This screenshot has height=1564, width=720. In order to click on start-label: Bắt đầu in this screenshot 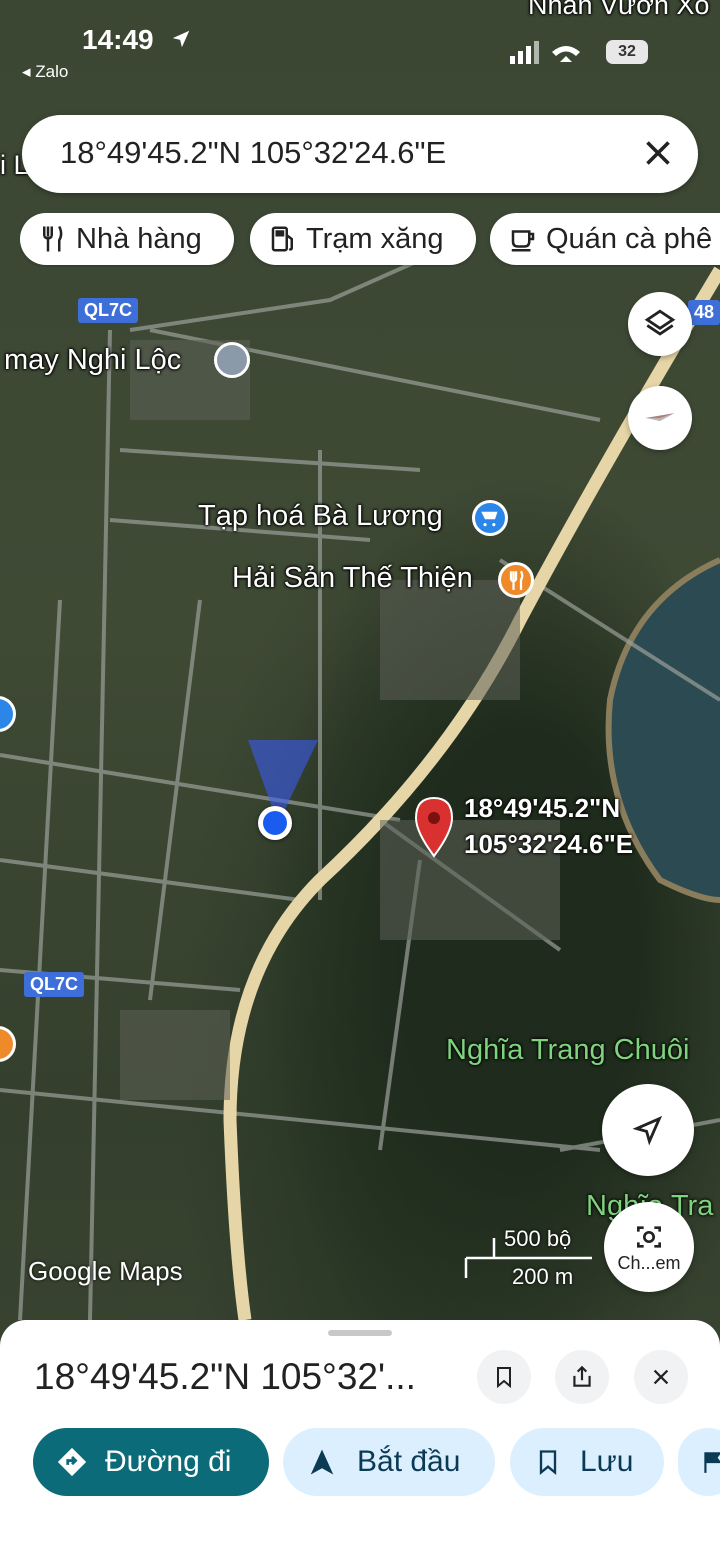, I will do `click(409, 1461)`.